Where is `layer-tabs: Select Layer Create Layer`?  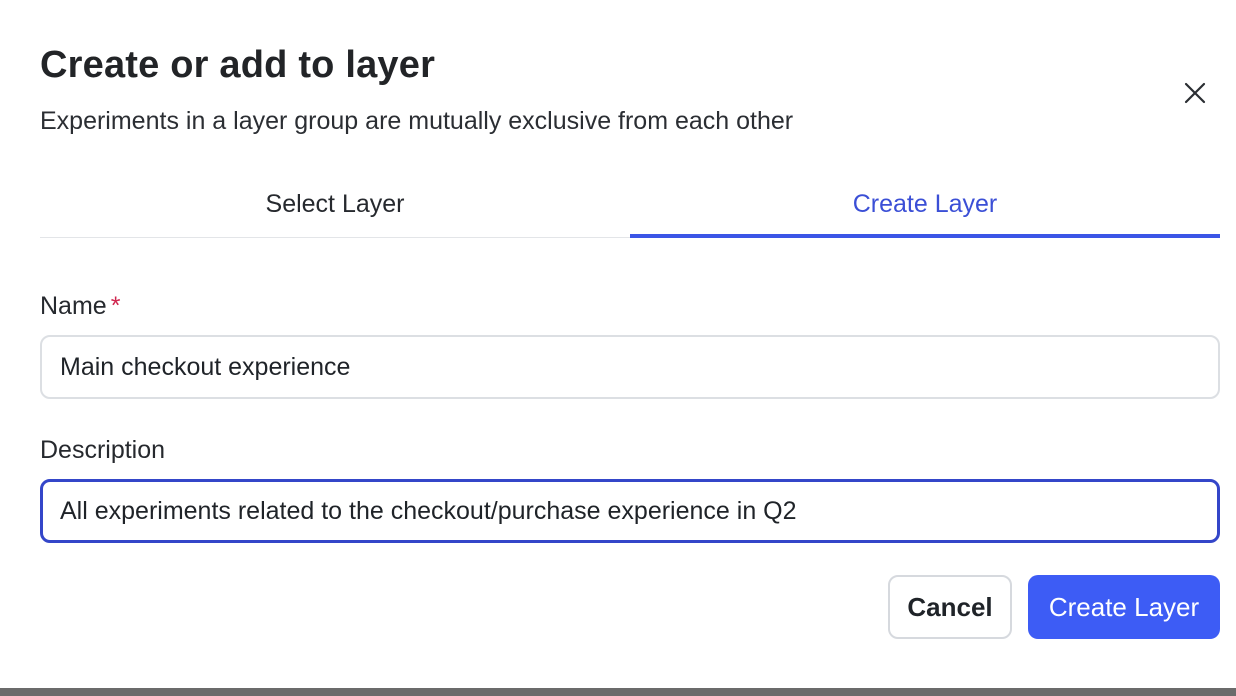 layer-tabs: Select Layer Create Layer is located at coordinates (630, 209).